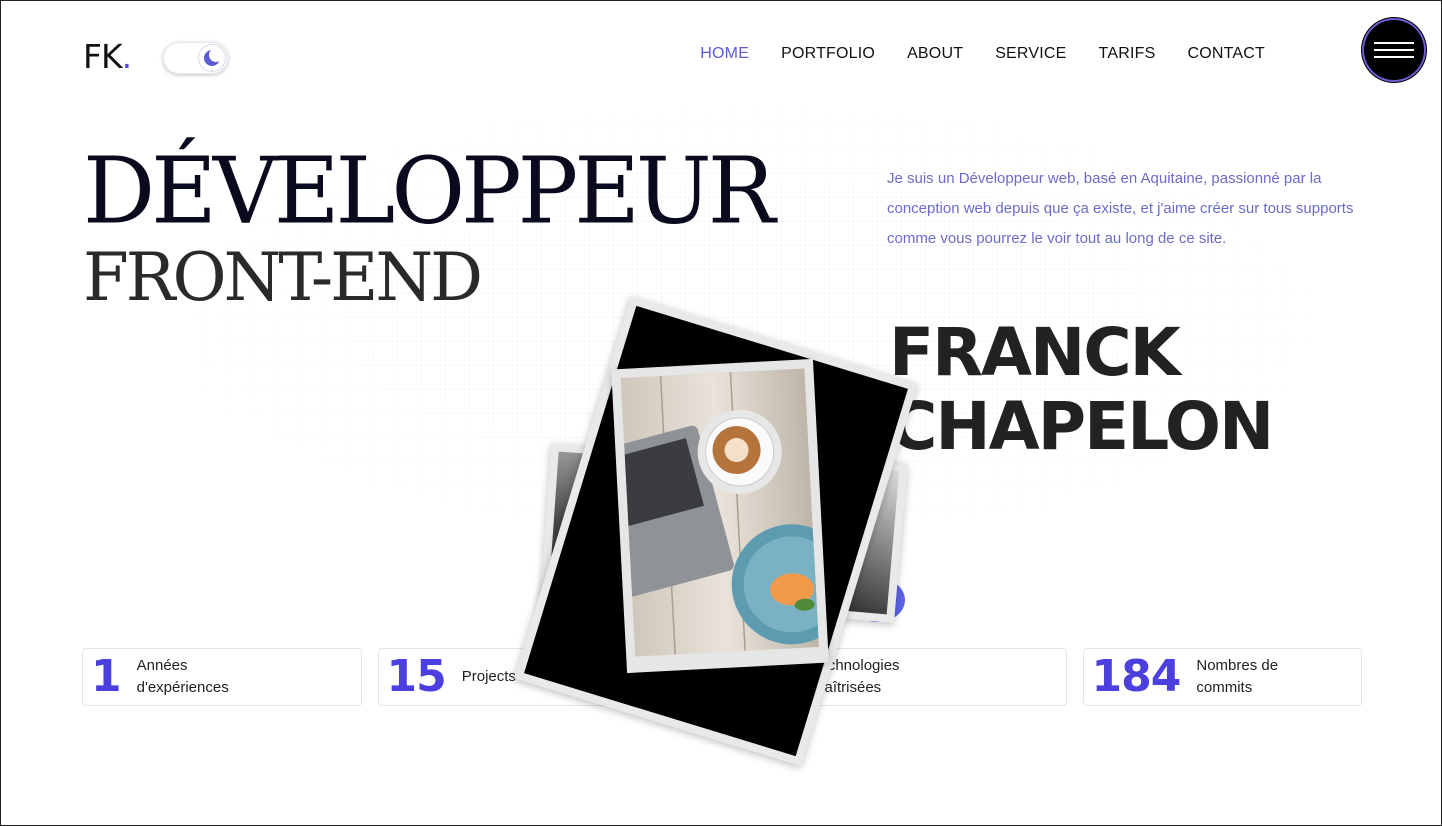 The image size is (1442, 826). I want to click on name-first: FRANCK, so click(1035, 352).